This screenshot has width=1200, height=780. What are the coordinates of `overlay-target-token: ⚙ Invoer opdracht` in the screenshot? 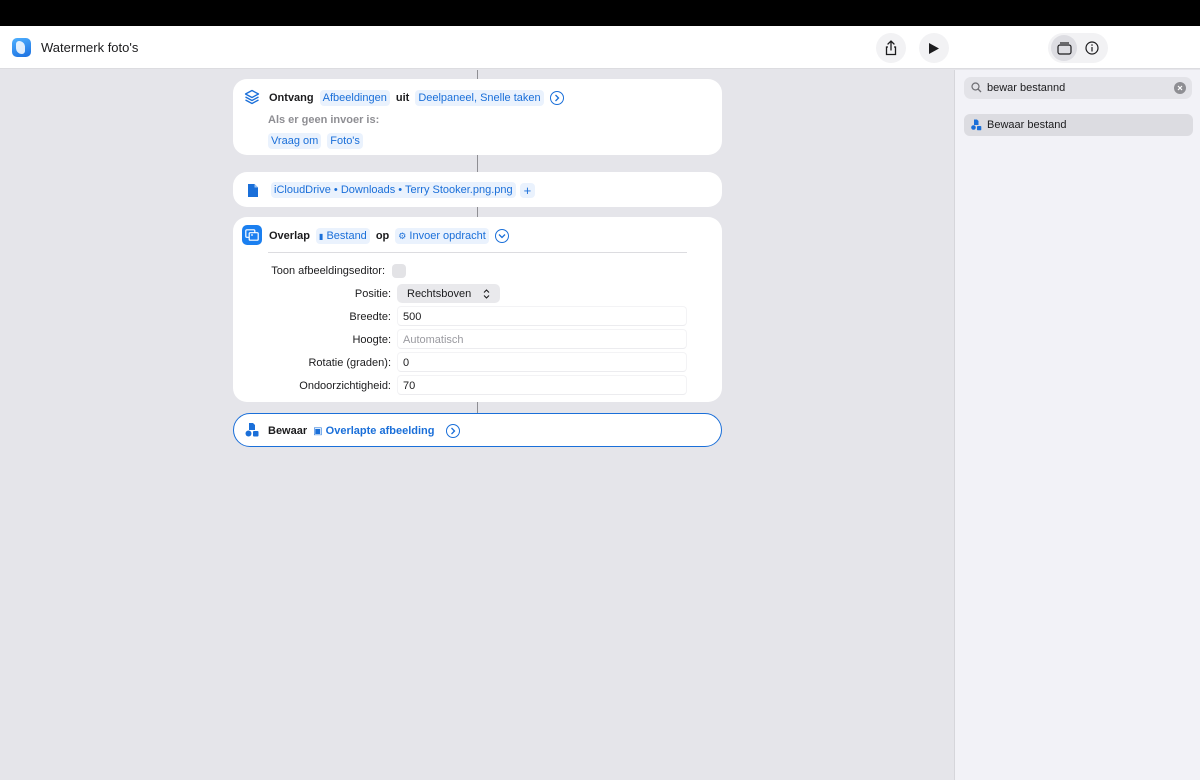 It's located at (442, 236).